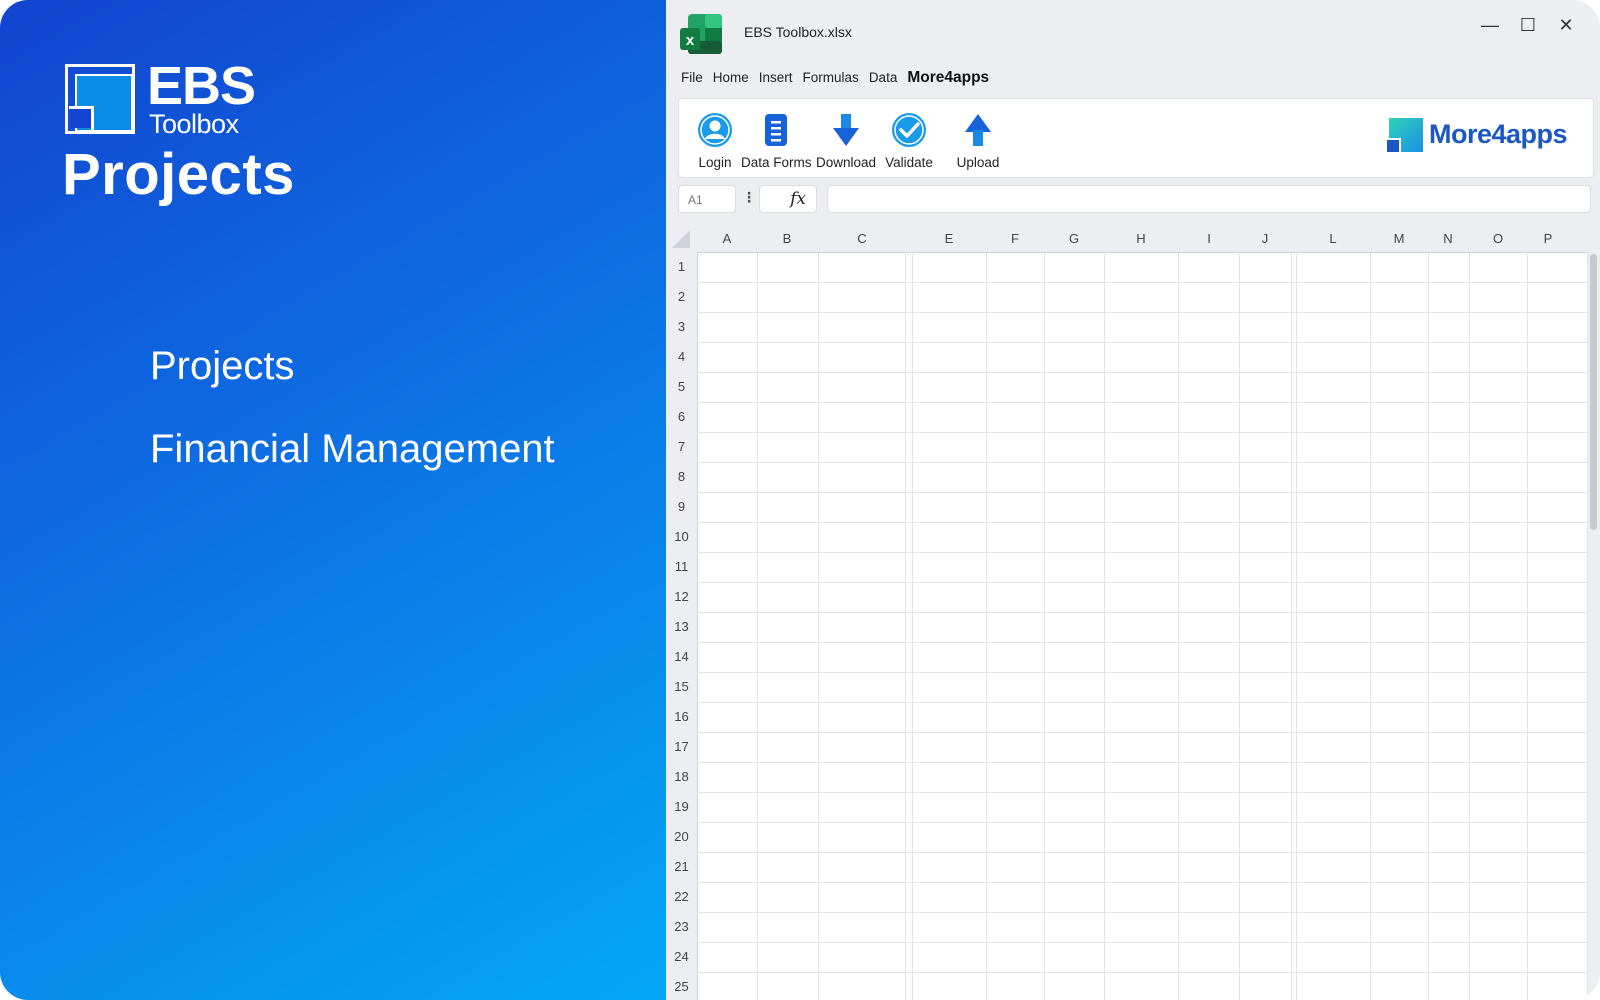 This screenshot has width=1600, height=1000. Describe the element at coordinates (201, 86) in the screenshot. I see `brand-name: EBS` at that location.